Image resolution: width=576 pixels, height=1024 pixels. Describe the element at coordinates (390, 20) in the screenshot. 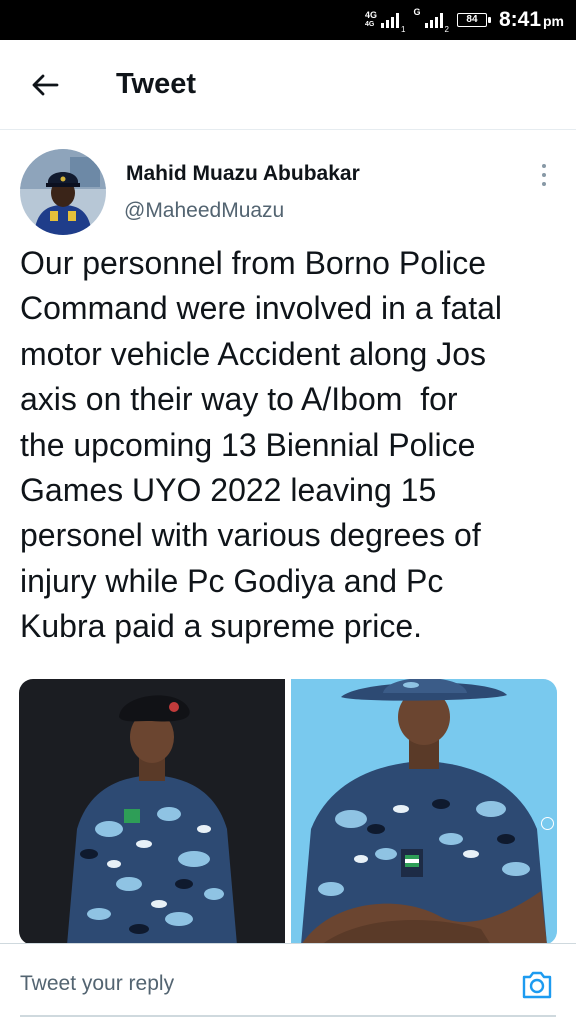

I see `signal-icon` at that location.